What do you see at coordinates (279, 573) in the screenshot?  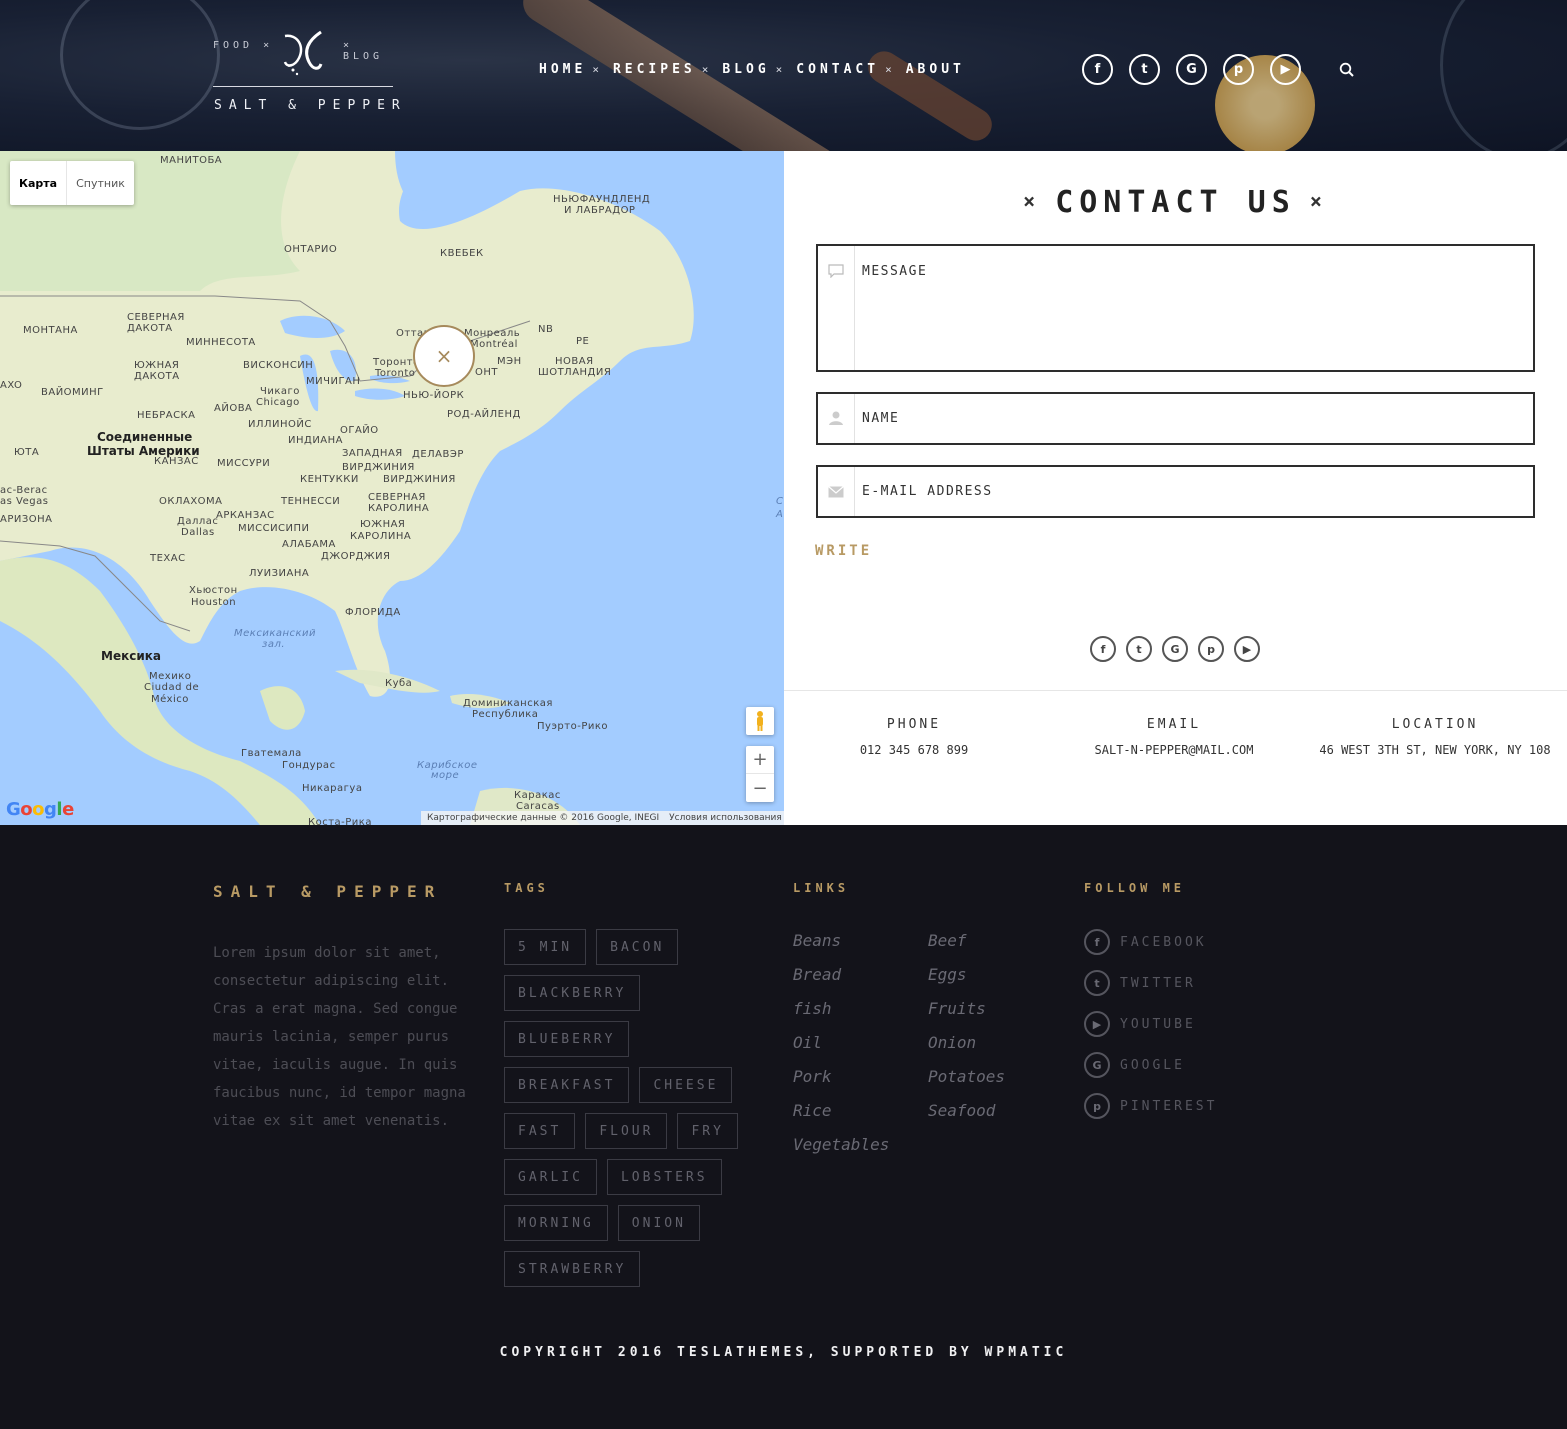 I see `map-label: ЛУИЗИАНА` at bounding box center [279, 573].